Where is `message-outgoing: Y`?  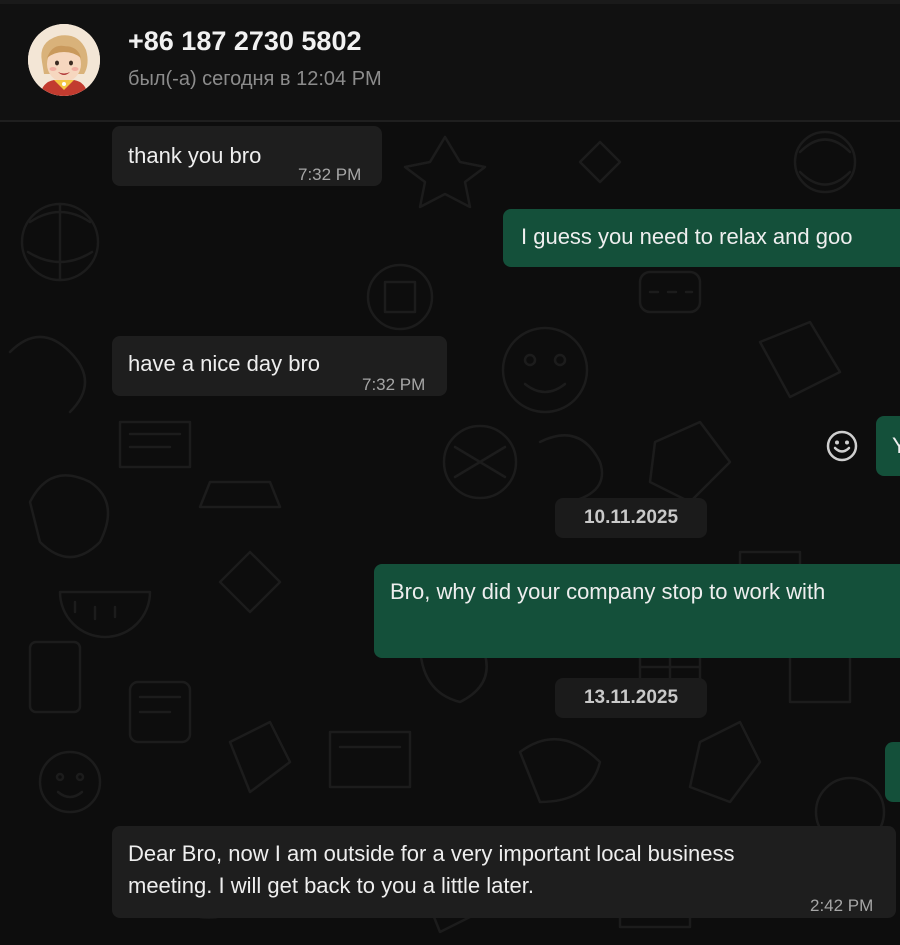 message-outgoing: Y is located at coordinates (888, 446).